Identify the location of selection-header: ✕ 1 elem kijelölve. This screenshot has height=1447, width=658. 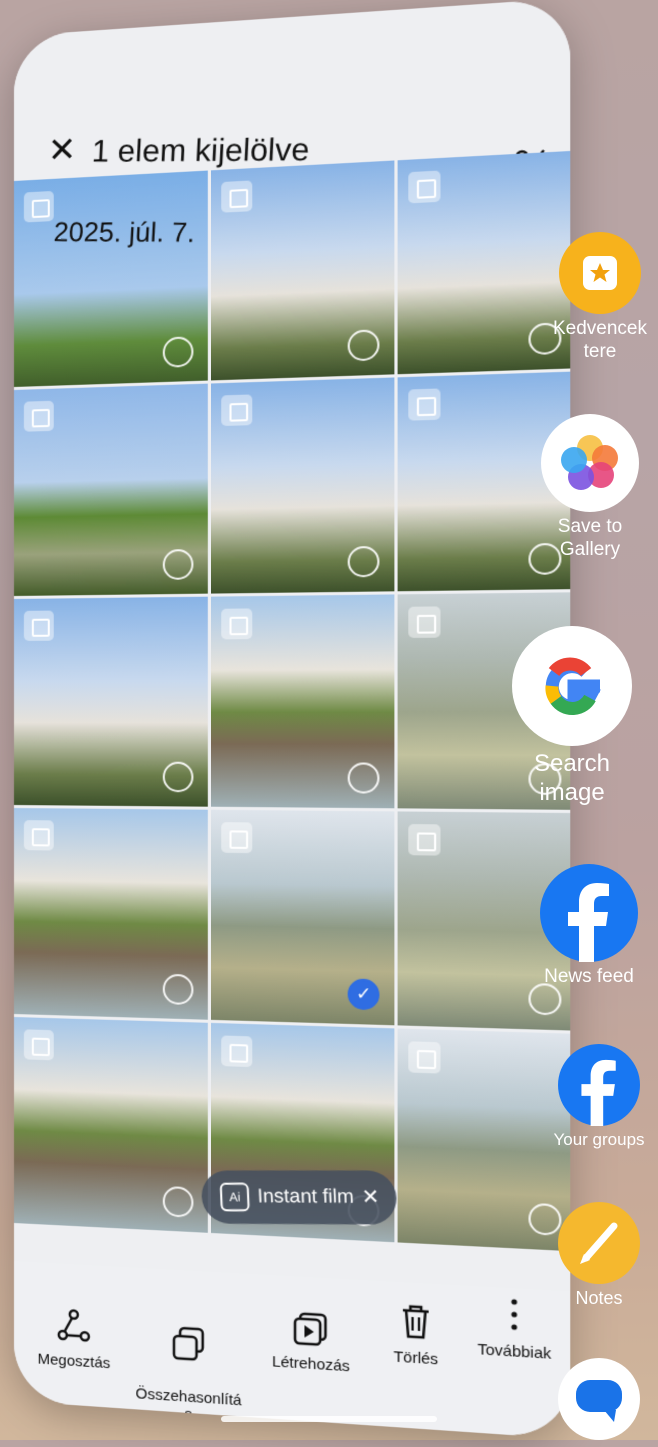
(292, 90).